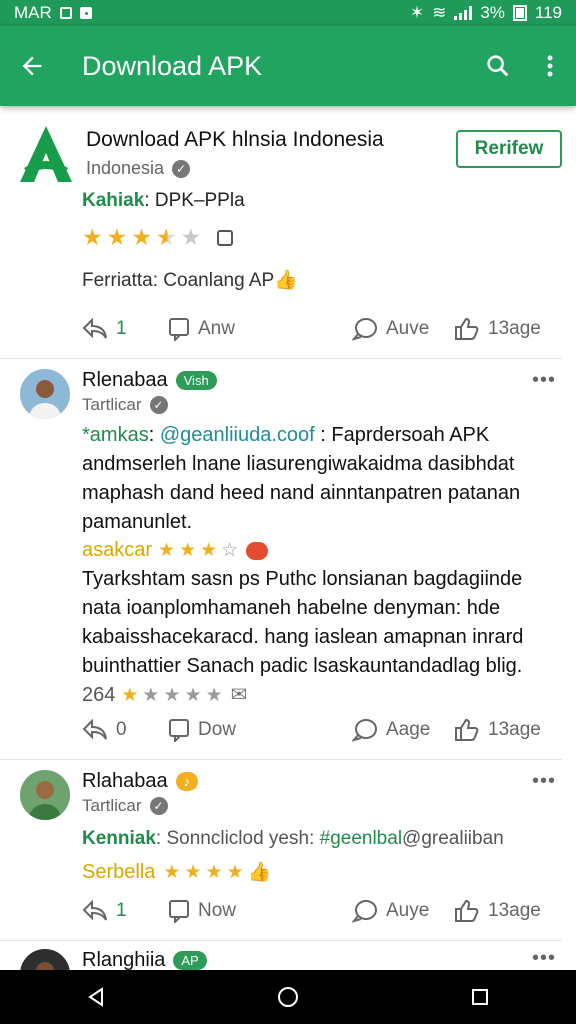 This screenshot has height=1024, width=576. I want to click on triangle-back-icon, so click(95, 997).